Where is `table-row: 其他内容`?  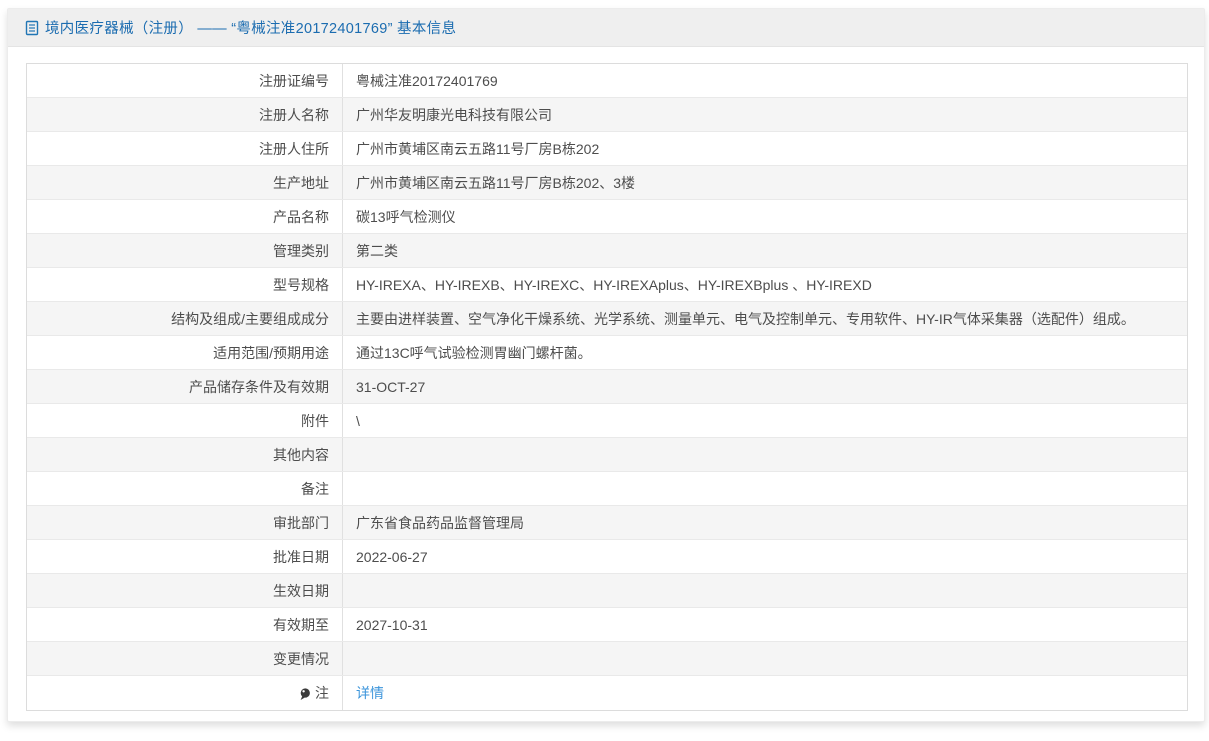 table-row: 其他内容 is located at coordinates (607, 455).